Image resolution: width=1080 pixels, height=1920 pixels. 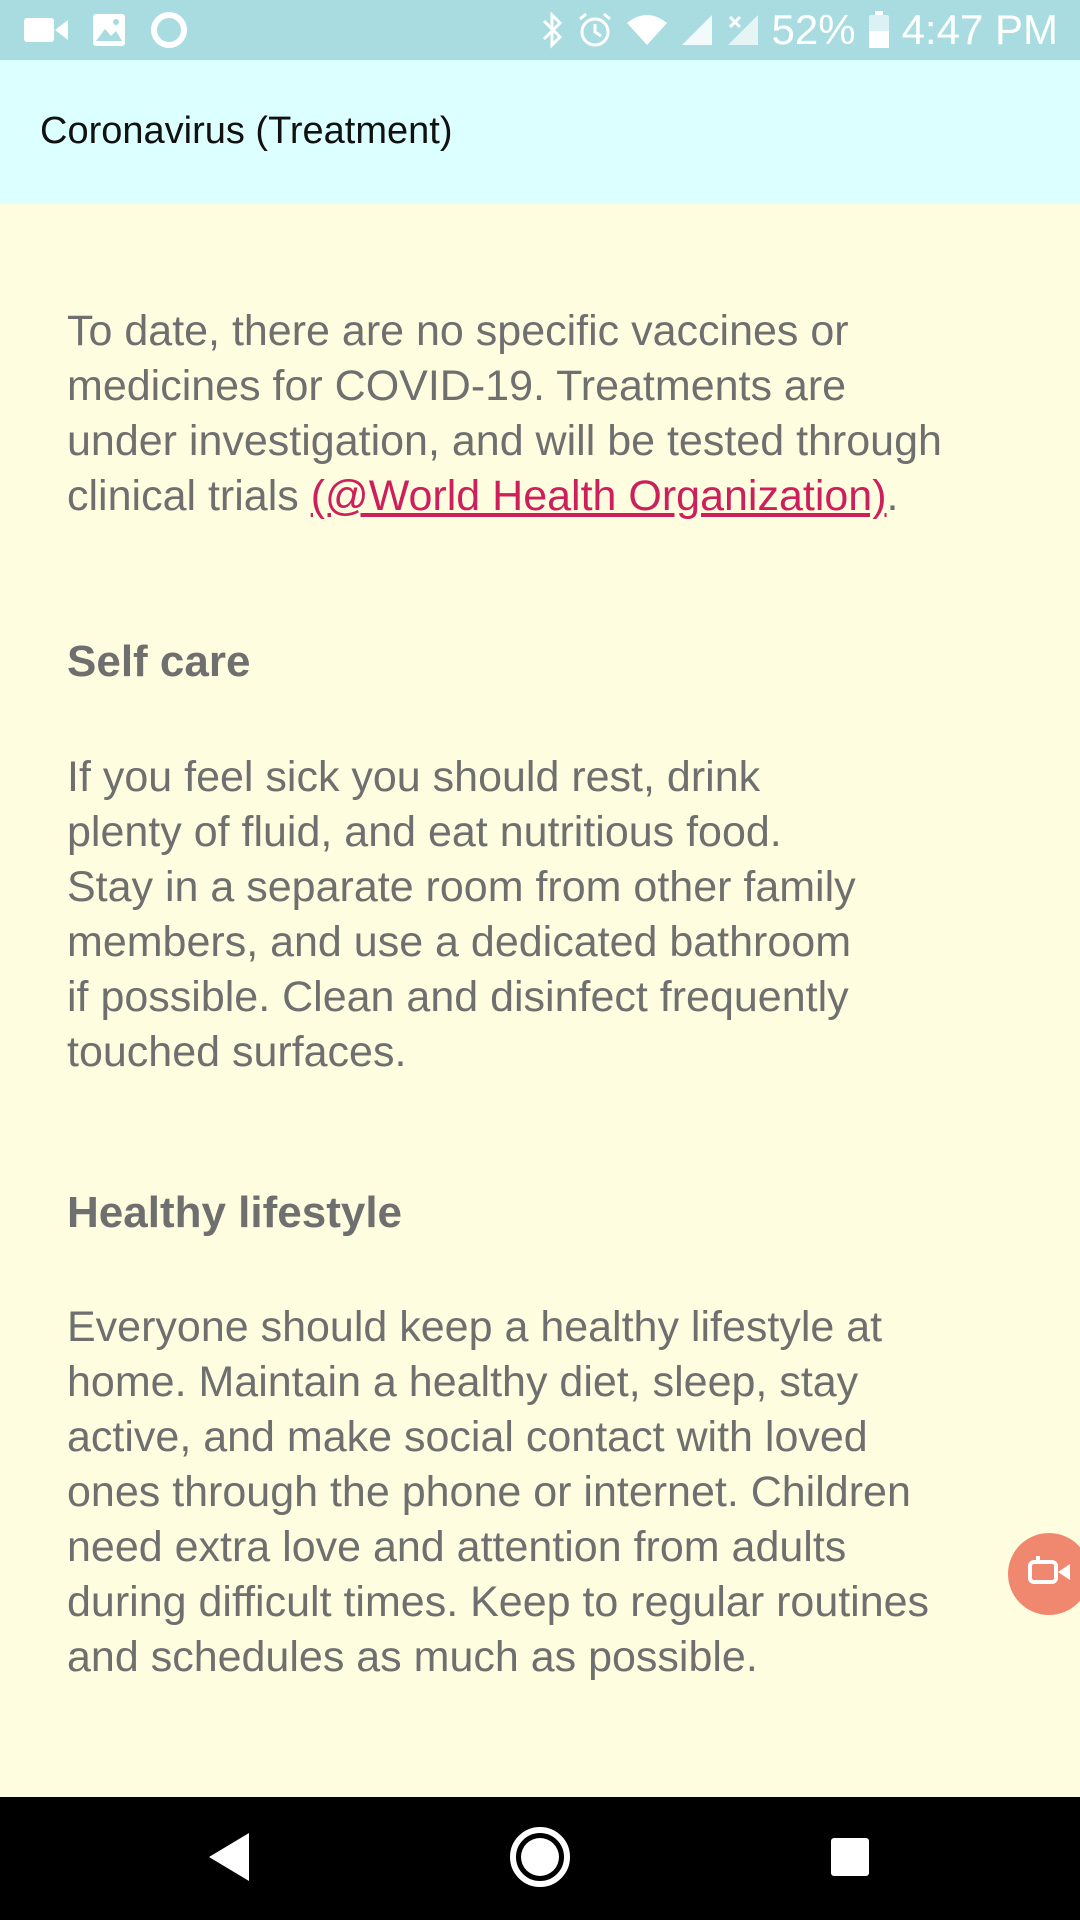 What do you see at coordinates (743, 30) in the screenshot?
I see `signal-x-icon` at bounding box center [743, 30].